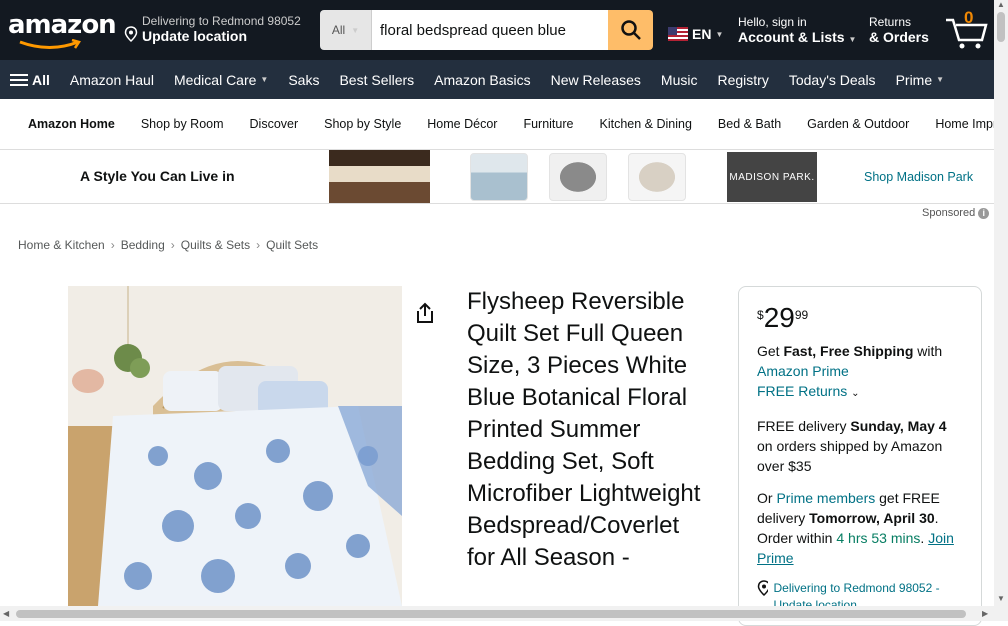 The height and width of the screenshot is (626, 1008). Describe the element at coordinates (645, 124) in the screenshot. I see `subnav-kitchen-dining: Kitchen & Dining` at that location.